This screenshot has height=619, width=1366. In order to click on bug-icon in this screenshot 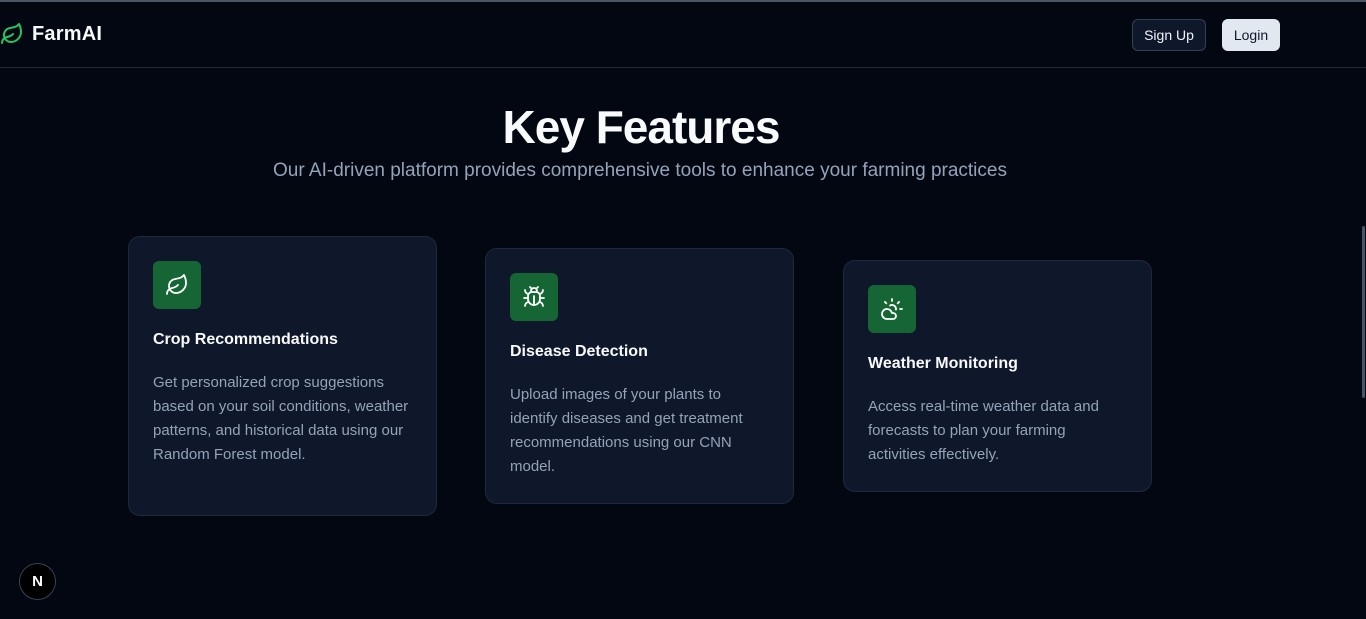, I will do `click(534, 297)`.